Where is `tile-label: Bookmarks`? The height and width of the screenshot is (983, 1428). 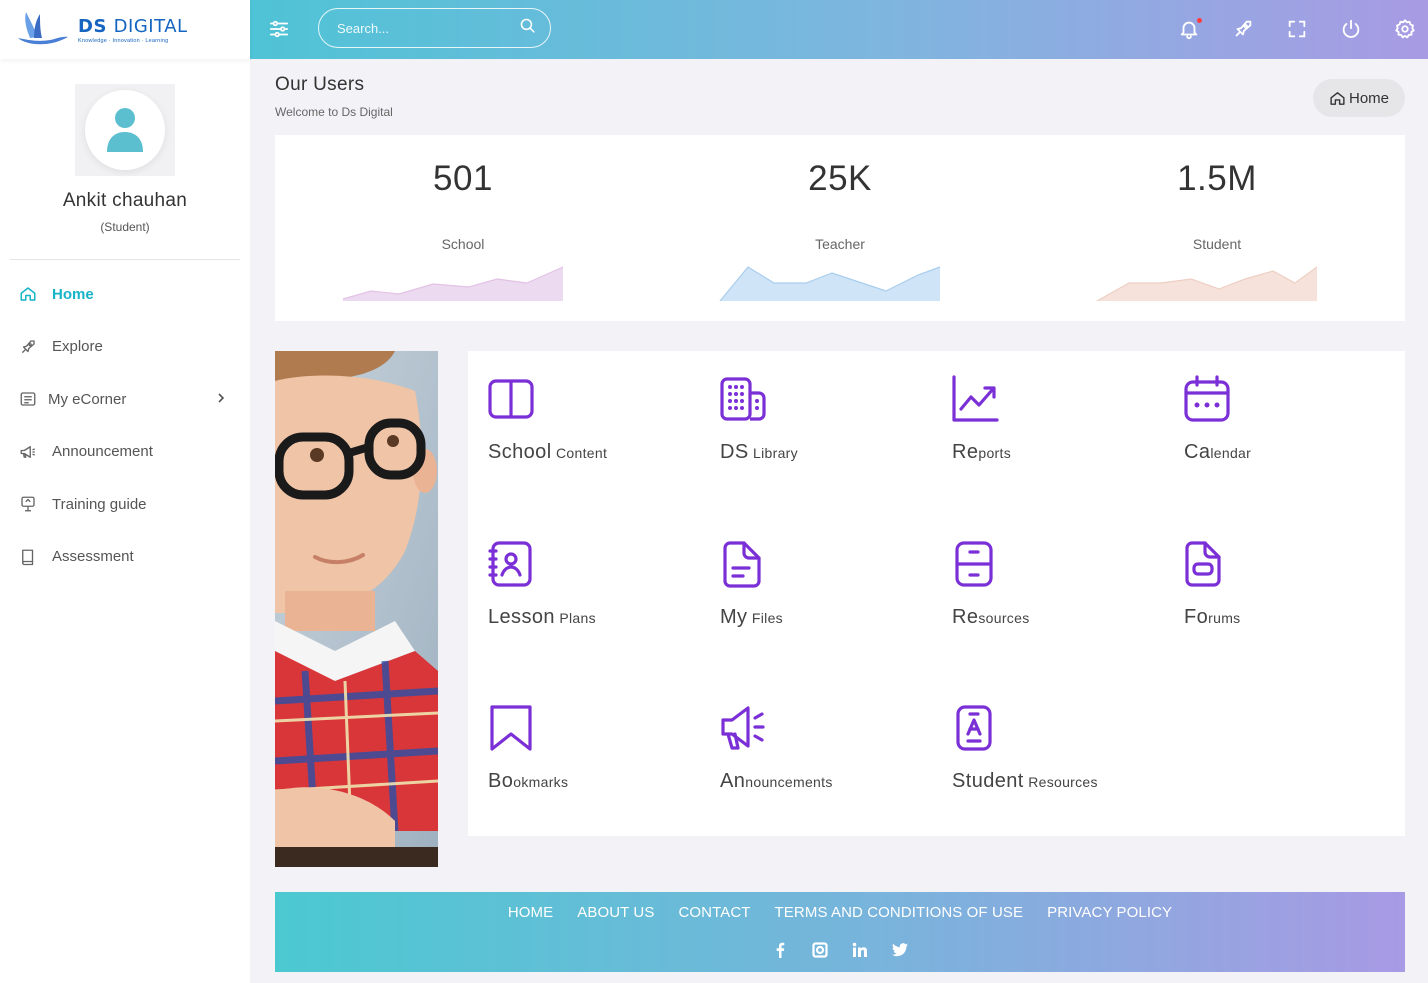 tile-label: Bookmarks is located at coordinates (528, 781).